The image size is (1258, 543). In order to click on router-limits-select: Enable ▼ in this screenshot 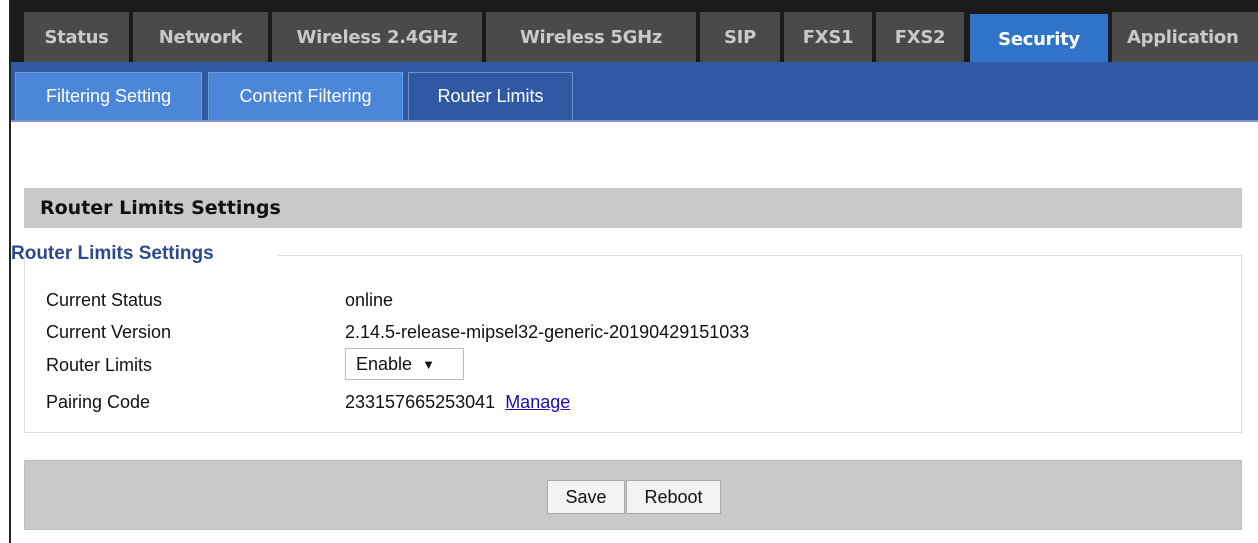, I will do `click(404, 364)`.